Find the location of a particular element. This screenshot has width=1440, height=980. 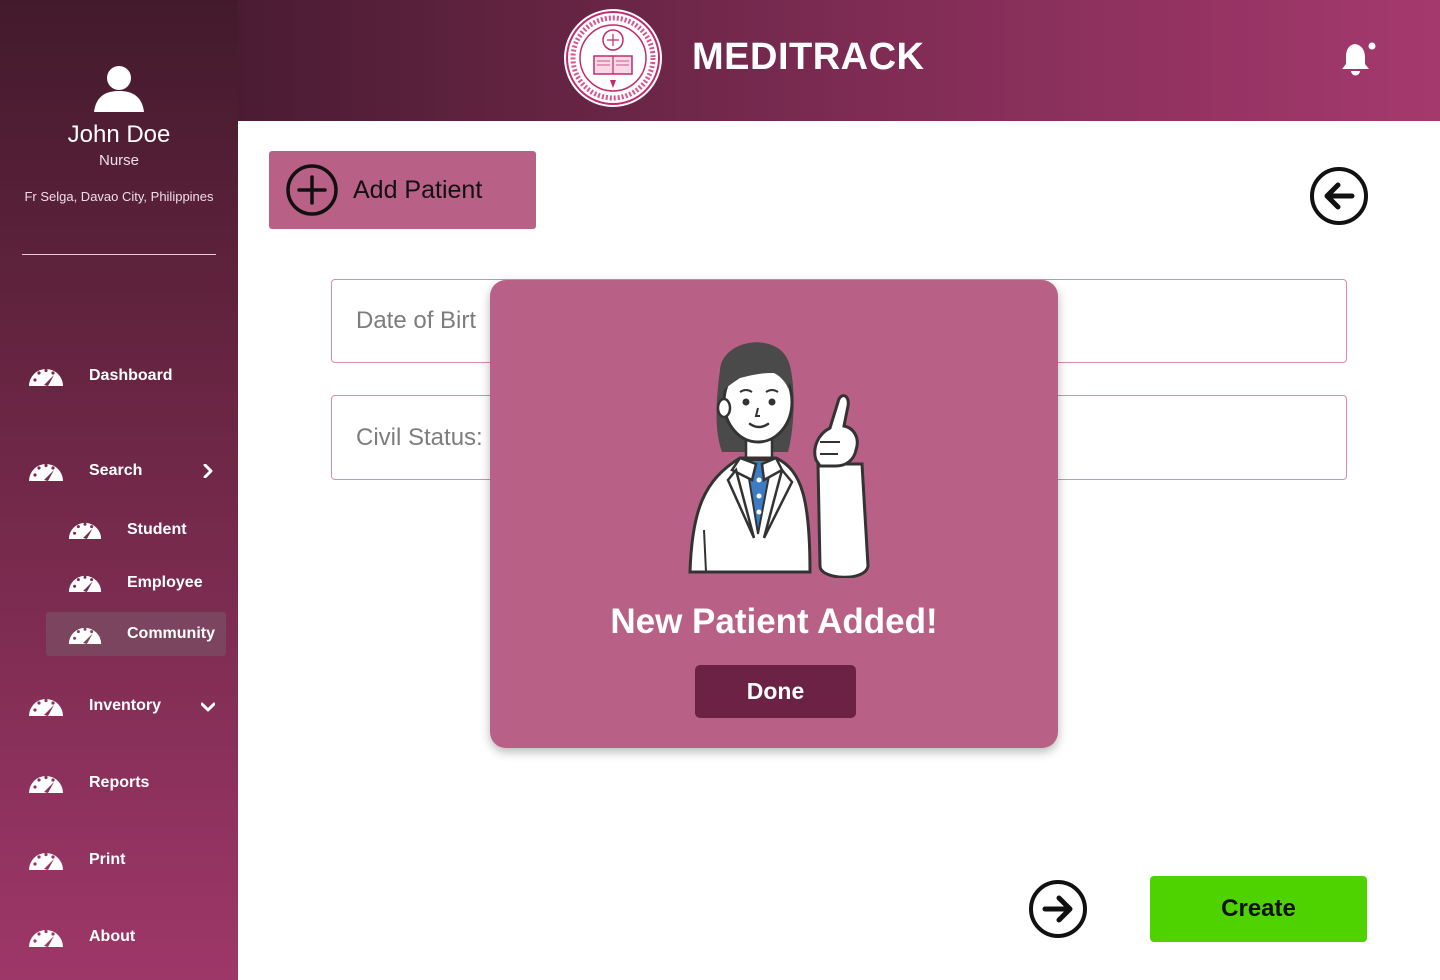

add-patient-label: Add Patient is located at coordinates (418, 189).